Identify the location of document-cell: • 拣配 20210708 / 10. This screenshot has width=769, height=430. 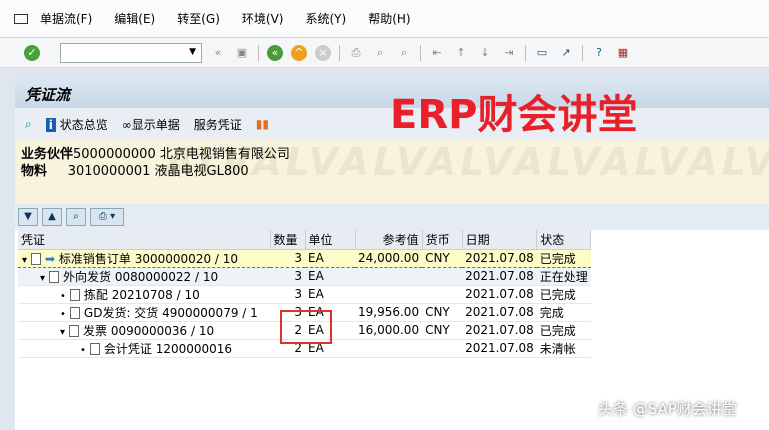
(144, 294).